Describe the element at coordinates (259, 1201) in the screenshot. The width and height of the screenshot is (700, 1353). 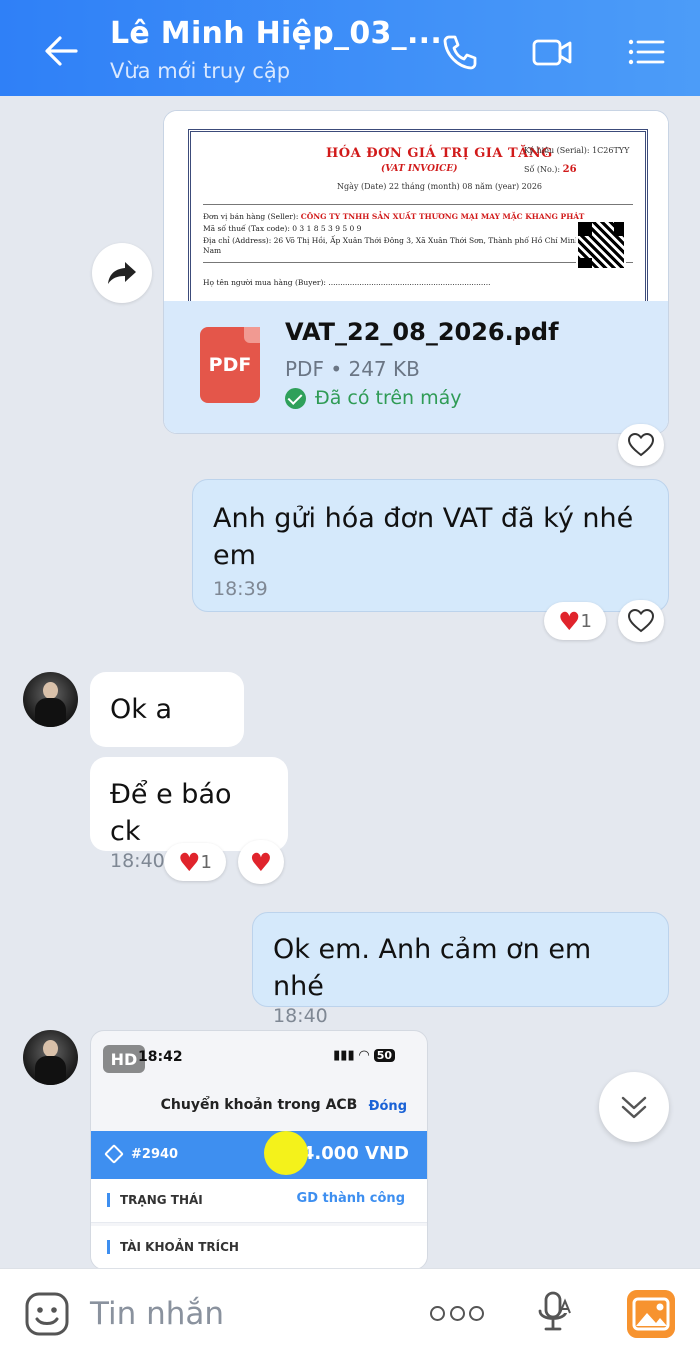
I see `status-row: TRẠNG THÁI GD thành công` at that location.